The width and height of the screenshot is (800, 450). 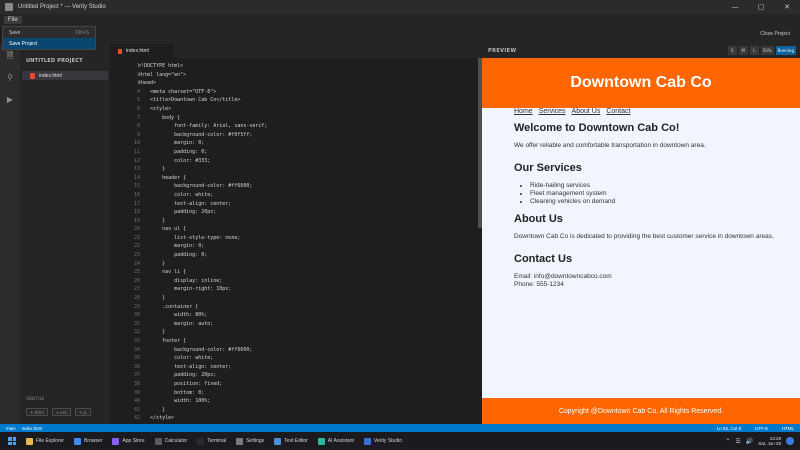 I want to click on start-menu-icon, so click(x=12, y=441).